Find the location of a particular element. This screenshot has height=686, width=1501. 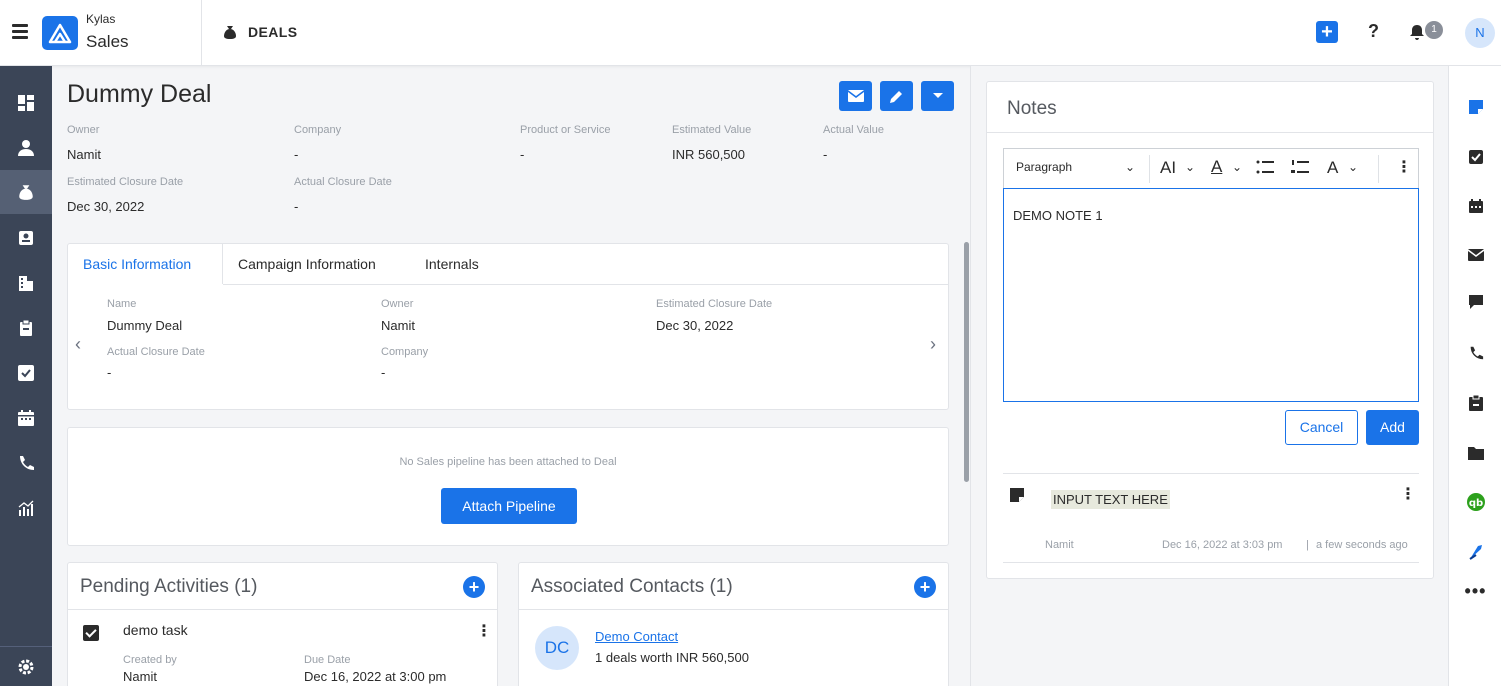

caret-down-icon is located at coordinates (937, 95).